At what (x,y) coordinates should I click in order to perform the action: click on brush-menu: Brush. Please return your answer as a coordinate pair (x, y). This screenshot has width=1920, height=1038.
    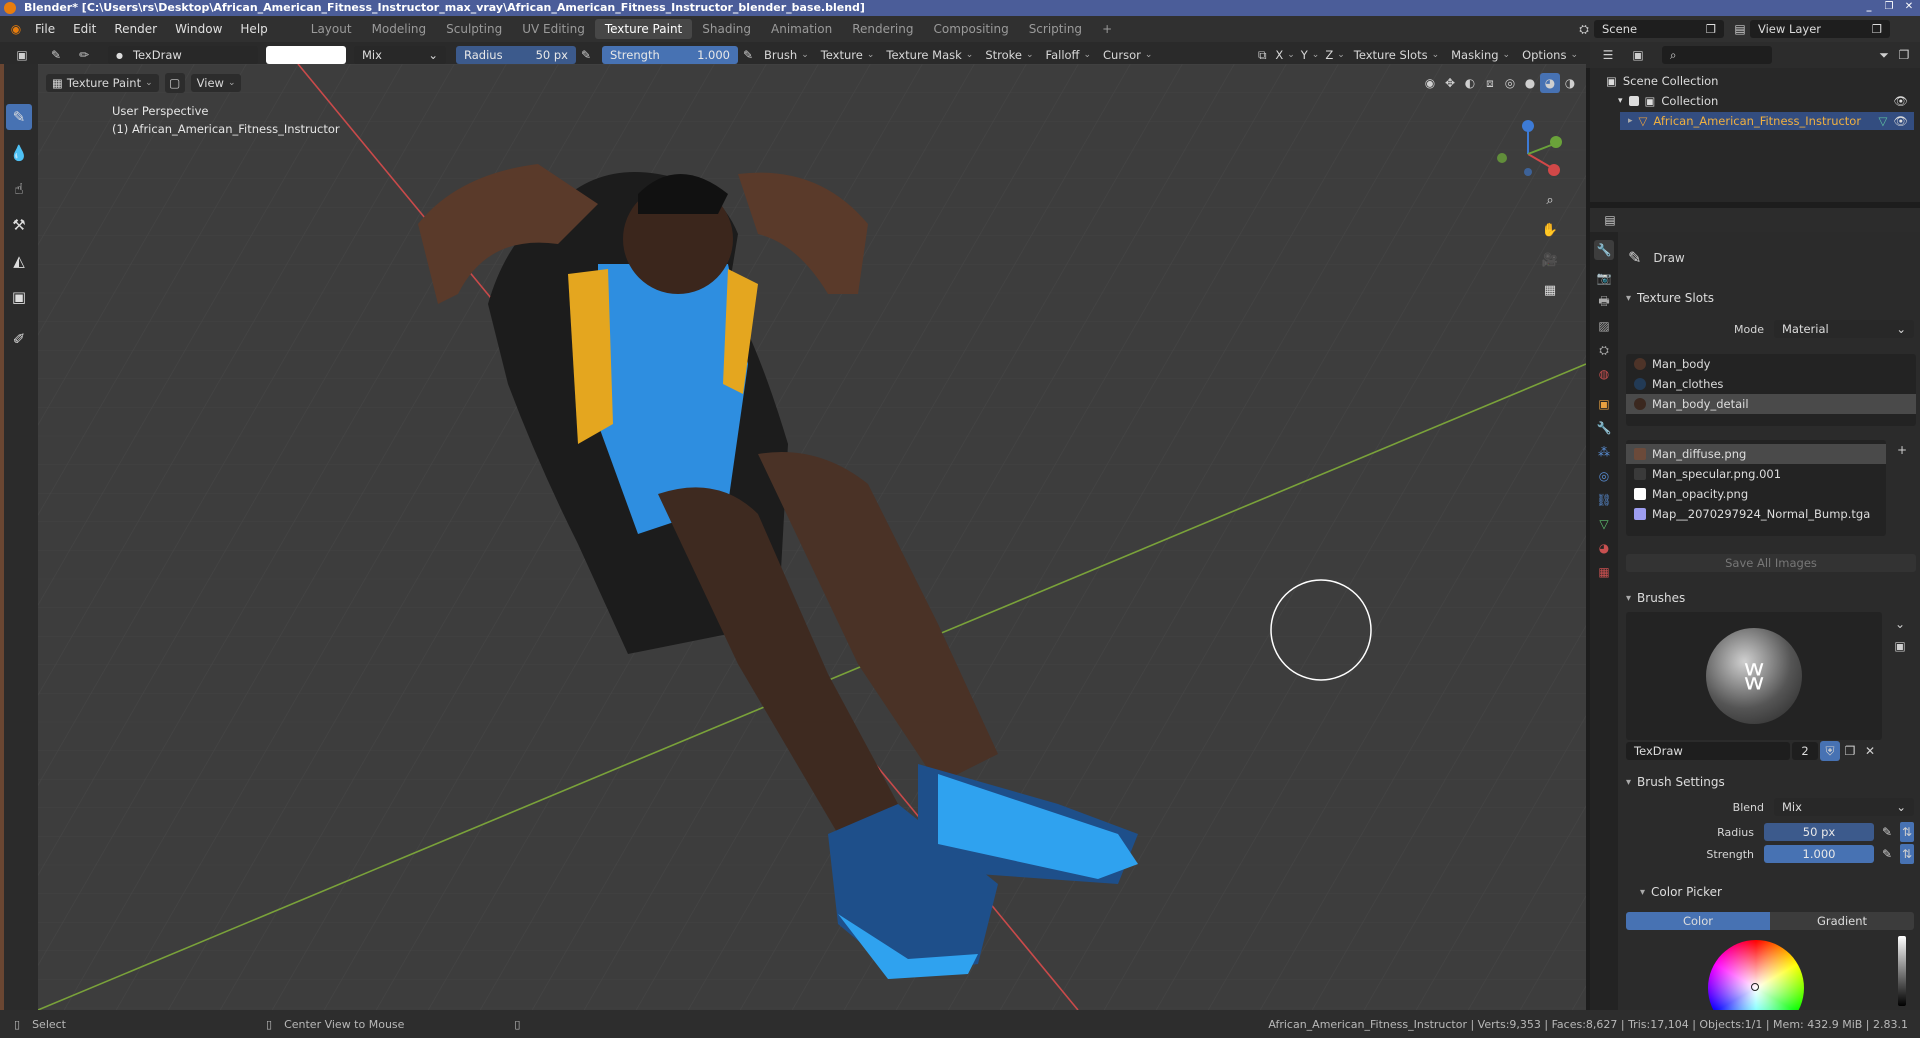
    Looking at the image, I should click on (786, 55).